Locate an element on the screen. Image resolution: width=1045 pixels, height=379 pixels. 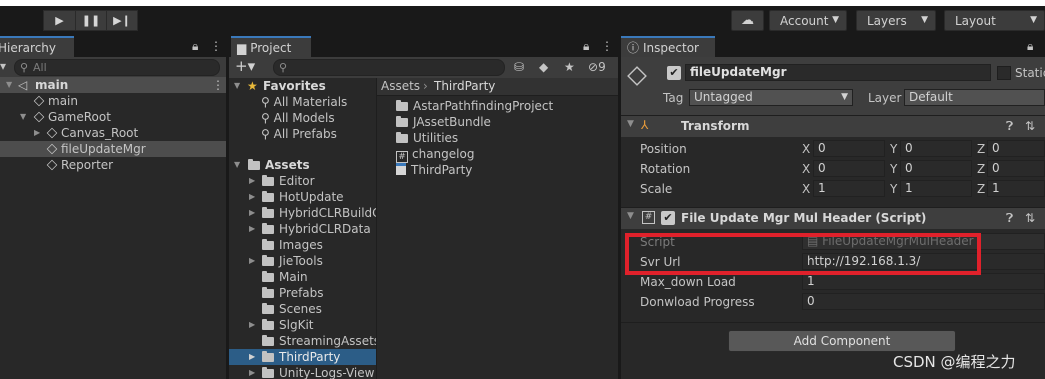
tree-item: ▶ HybridCLRBuildC is located at coordinates (302, 213).